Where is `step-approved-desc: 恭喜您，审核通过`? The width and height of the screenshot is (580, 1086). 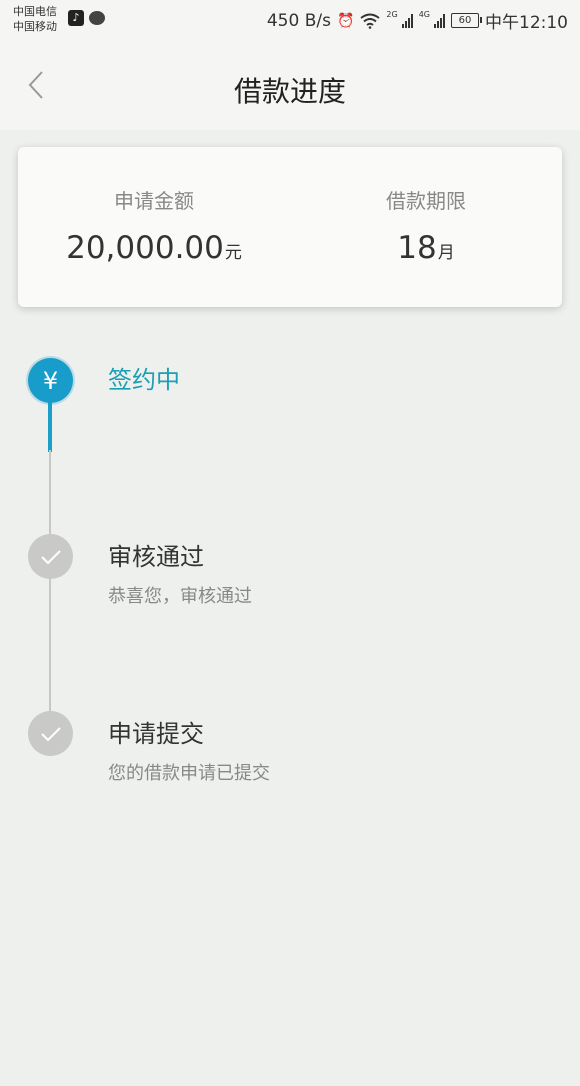
step-approved-desc: 恭喜您，审核通过 is located at coordinates (180, 596).